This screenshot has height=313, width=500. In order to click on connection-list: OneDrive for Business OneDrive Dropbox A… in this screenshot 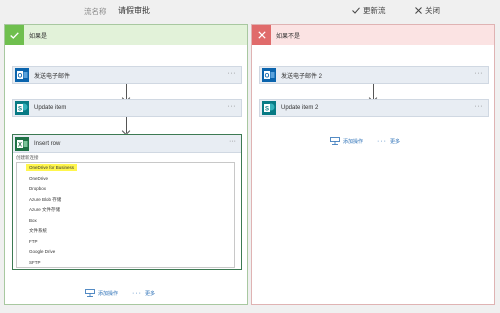, I will do `click(125, 215)`.